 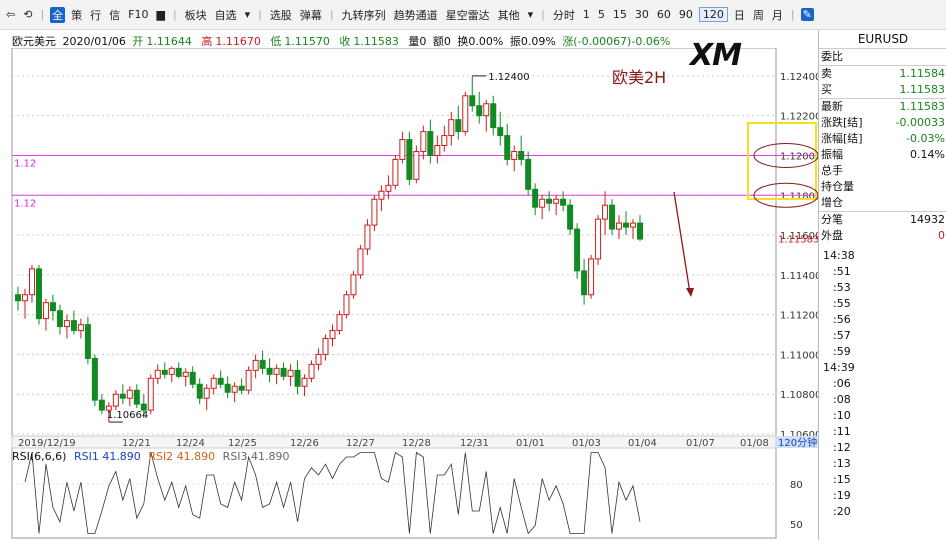 What do you see at coordinates (842, 383) in the screenshot?
I see `tick-time: :06` at bounding box center [842, 383].